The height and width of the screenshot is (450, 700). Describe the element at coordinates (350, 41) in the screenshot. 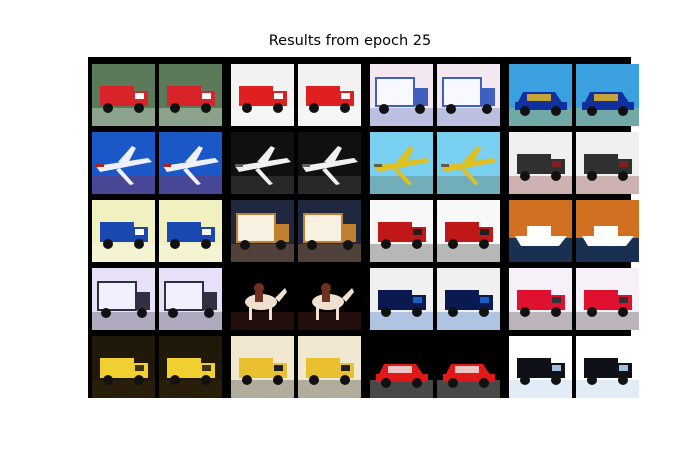

I see `figure-title: Results from epoch 25` at that location.